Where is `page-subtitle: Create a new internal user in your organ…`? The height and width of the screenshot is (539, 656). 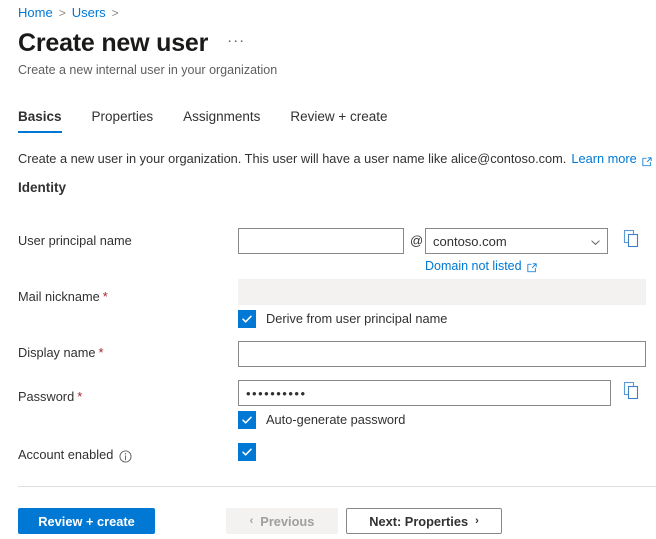 page-subtitle: Create a new internal user in your organ… is located at coordinates (148, 70).